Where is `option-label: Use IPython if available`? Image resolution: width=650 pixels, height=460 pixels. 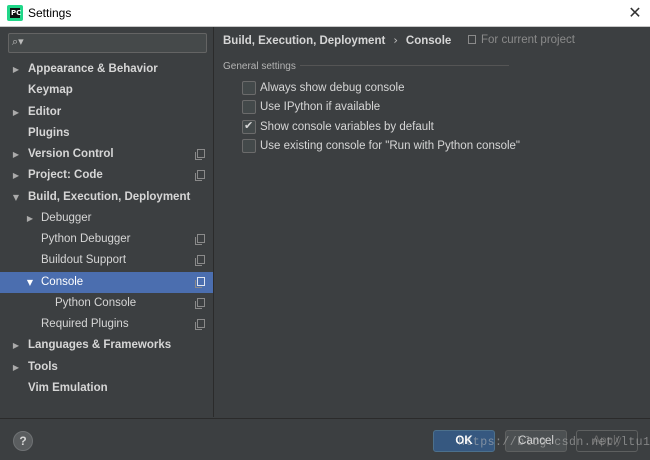
option-label: Use IPython if available is located at coordinates (320, 107).